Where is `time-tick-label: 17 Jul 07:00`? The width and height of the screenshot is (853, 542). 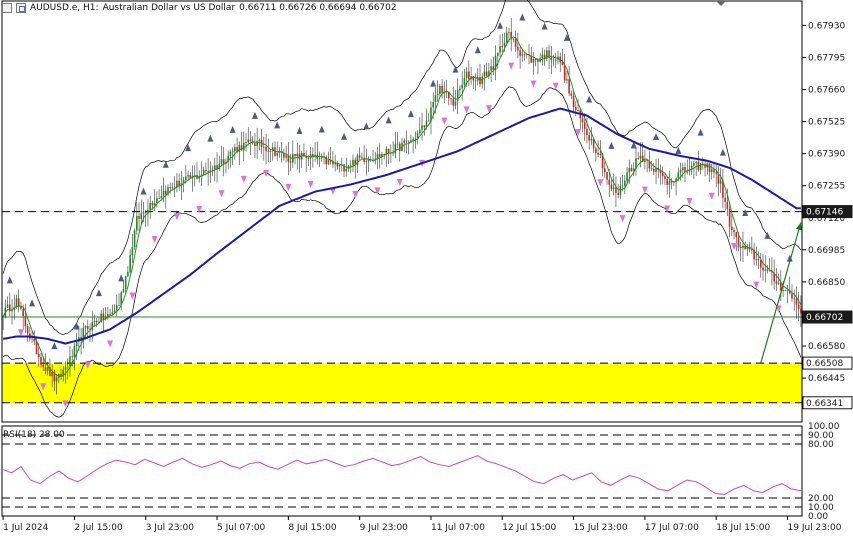 time-tick-label: 17 Jul 07:00 is located at coordinates (672, 528).